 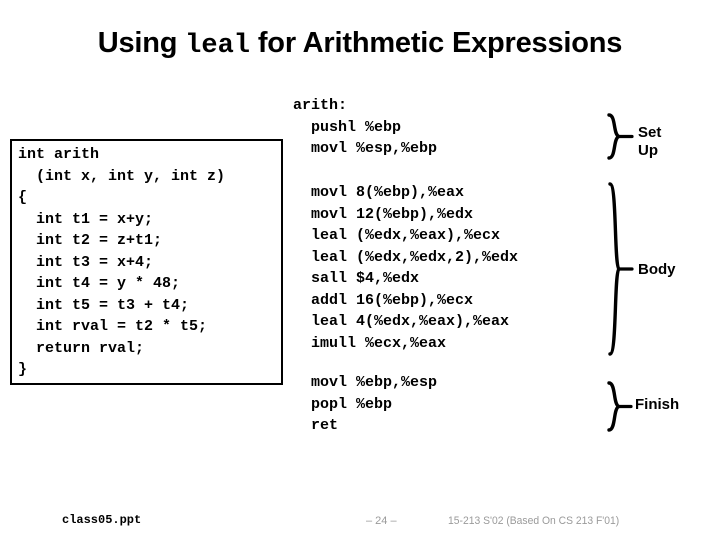 I want to click on page-title-prefix: Using, so click(x=141, y=43).